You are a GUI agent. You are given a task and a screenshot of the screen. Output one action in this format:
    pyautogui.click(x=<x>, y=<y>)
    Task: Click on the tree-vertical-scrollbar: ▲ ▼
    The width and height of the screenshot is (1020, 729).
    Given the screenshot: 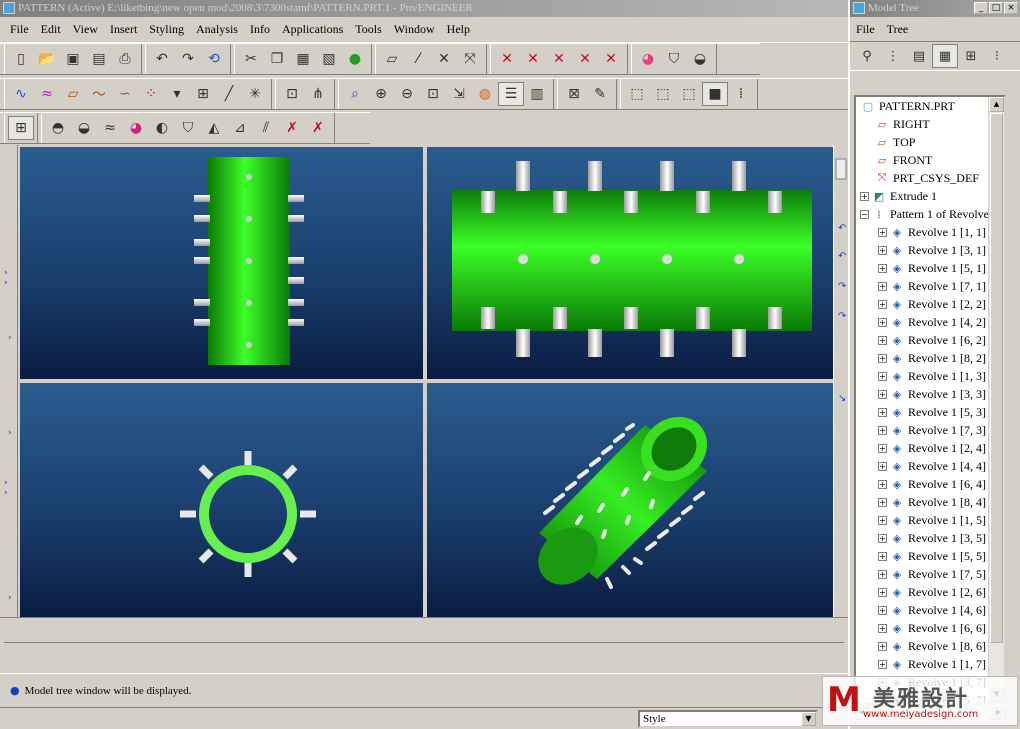 What is the action you would take?
    pyautogui.click(x=996, y=400)
    